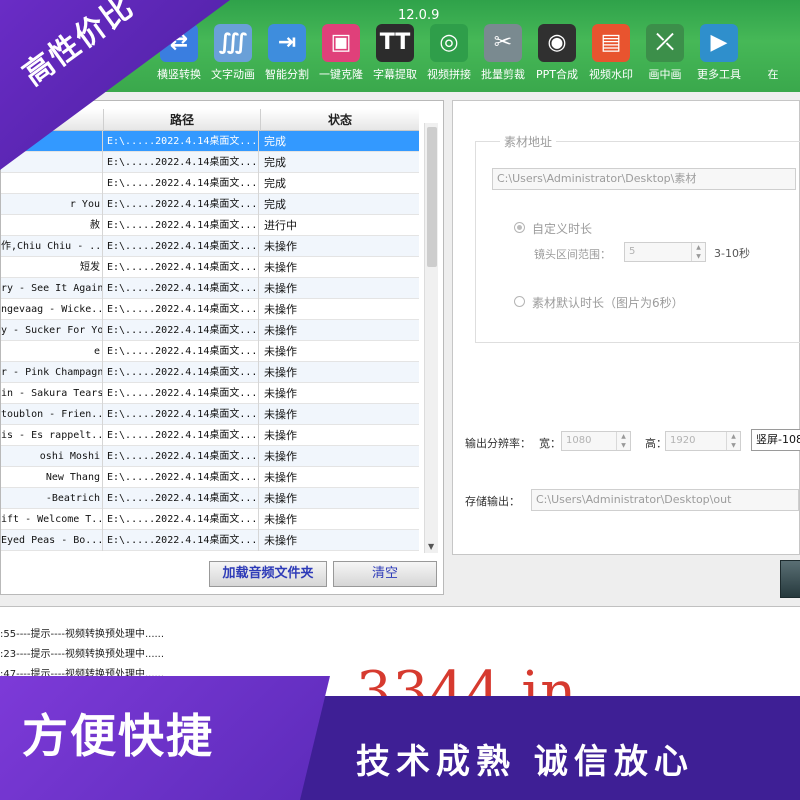 This screenshot has width=800, height=800. What do you see at coordinates (665, 74) in the screenshot?
I see `toolbar-button-label: 画中画` at bounding box center [665, 74].